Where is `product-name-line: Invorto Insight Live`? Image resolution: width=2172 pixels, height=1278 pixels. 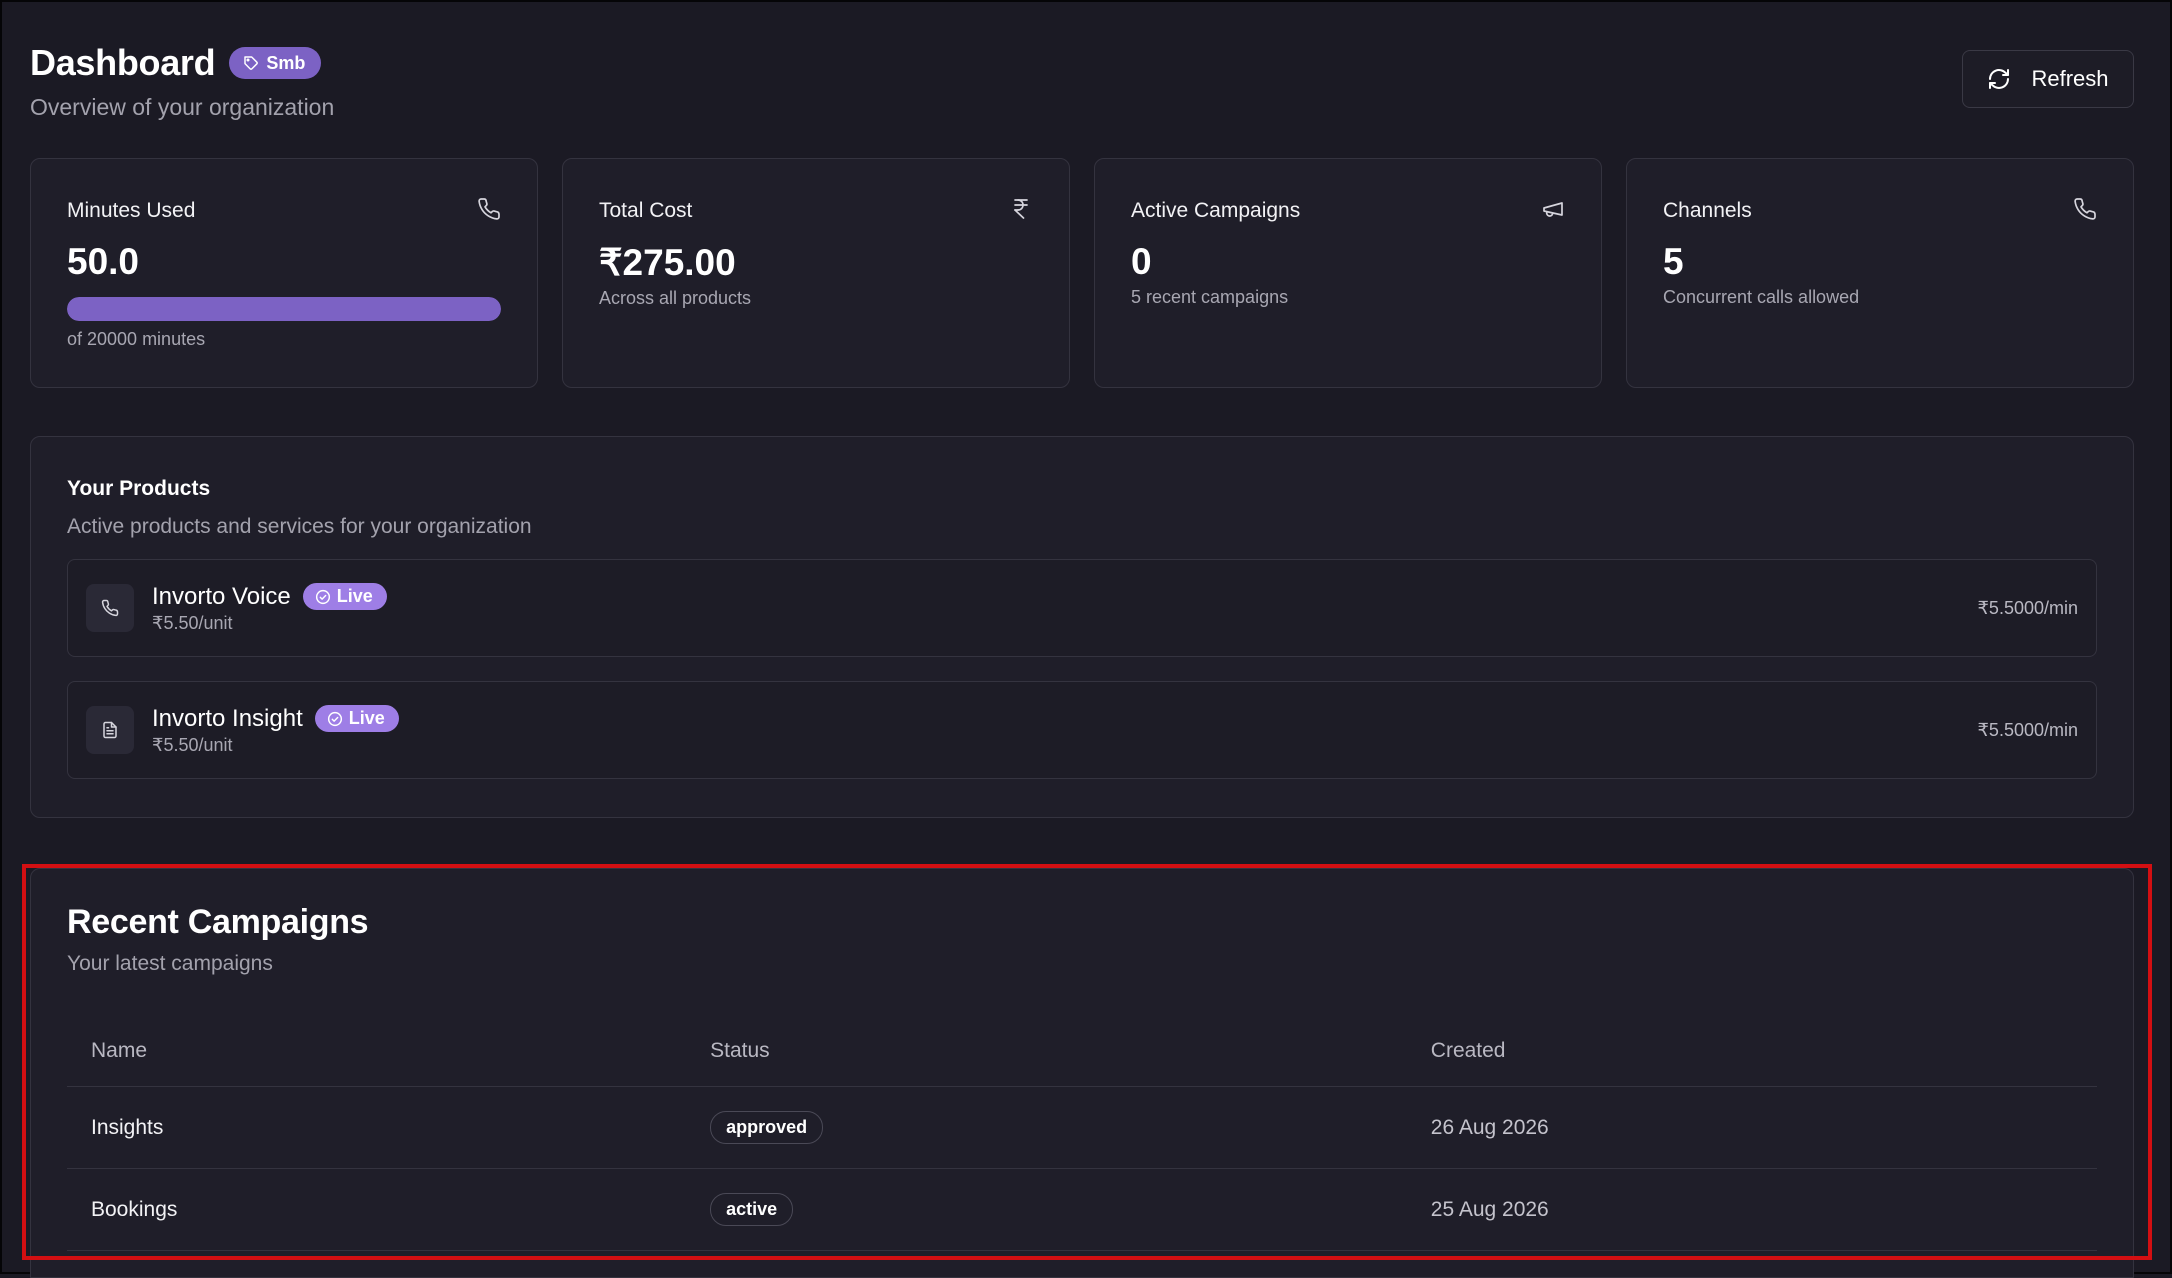 product-name-line: Invorto Insight Live is located at coordinates (275, 719).